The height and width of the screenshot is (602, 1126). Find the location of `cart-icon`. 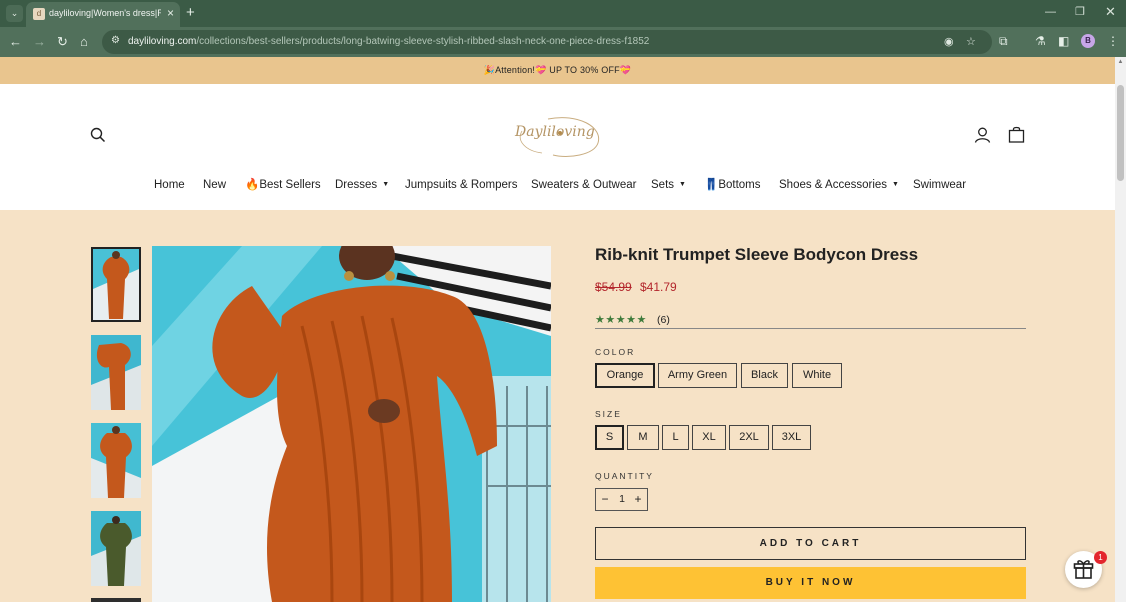

cart-icon is located at coordinates (1016, 134).